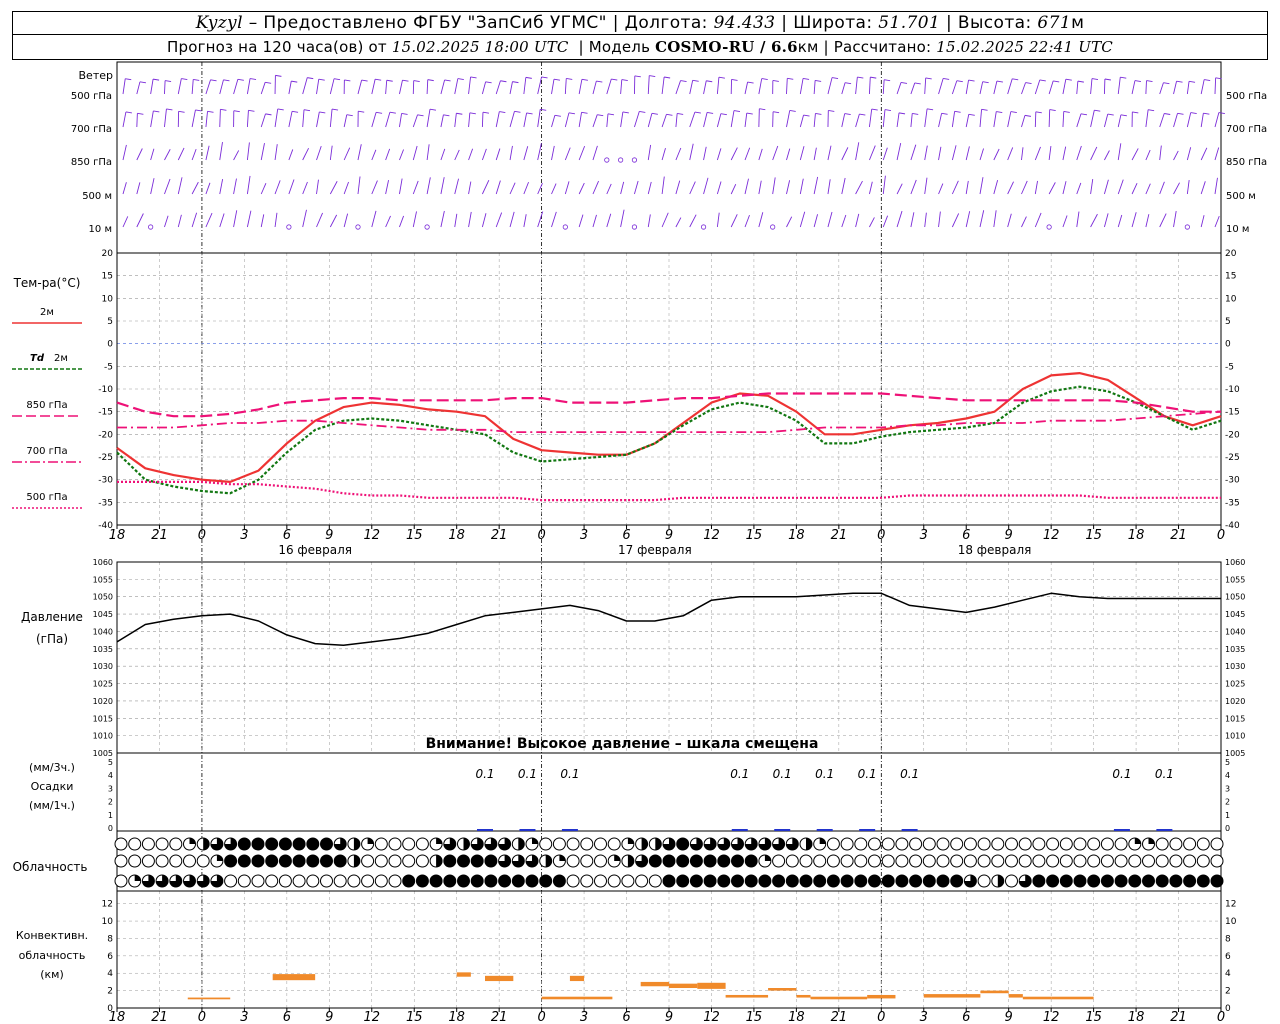  Describe the element at coordinates (107, 905) in the screenshot. I see `conv-ytick-left-0: 12` at that location.